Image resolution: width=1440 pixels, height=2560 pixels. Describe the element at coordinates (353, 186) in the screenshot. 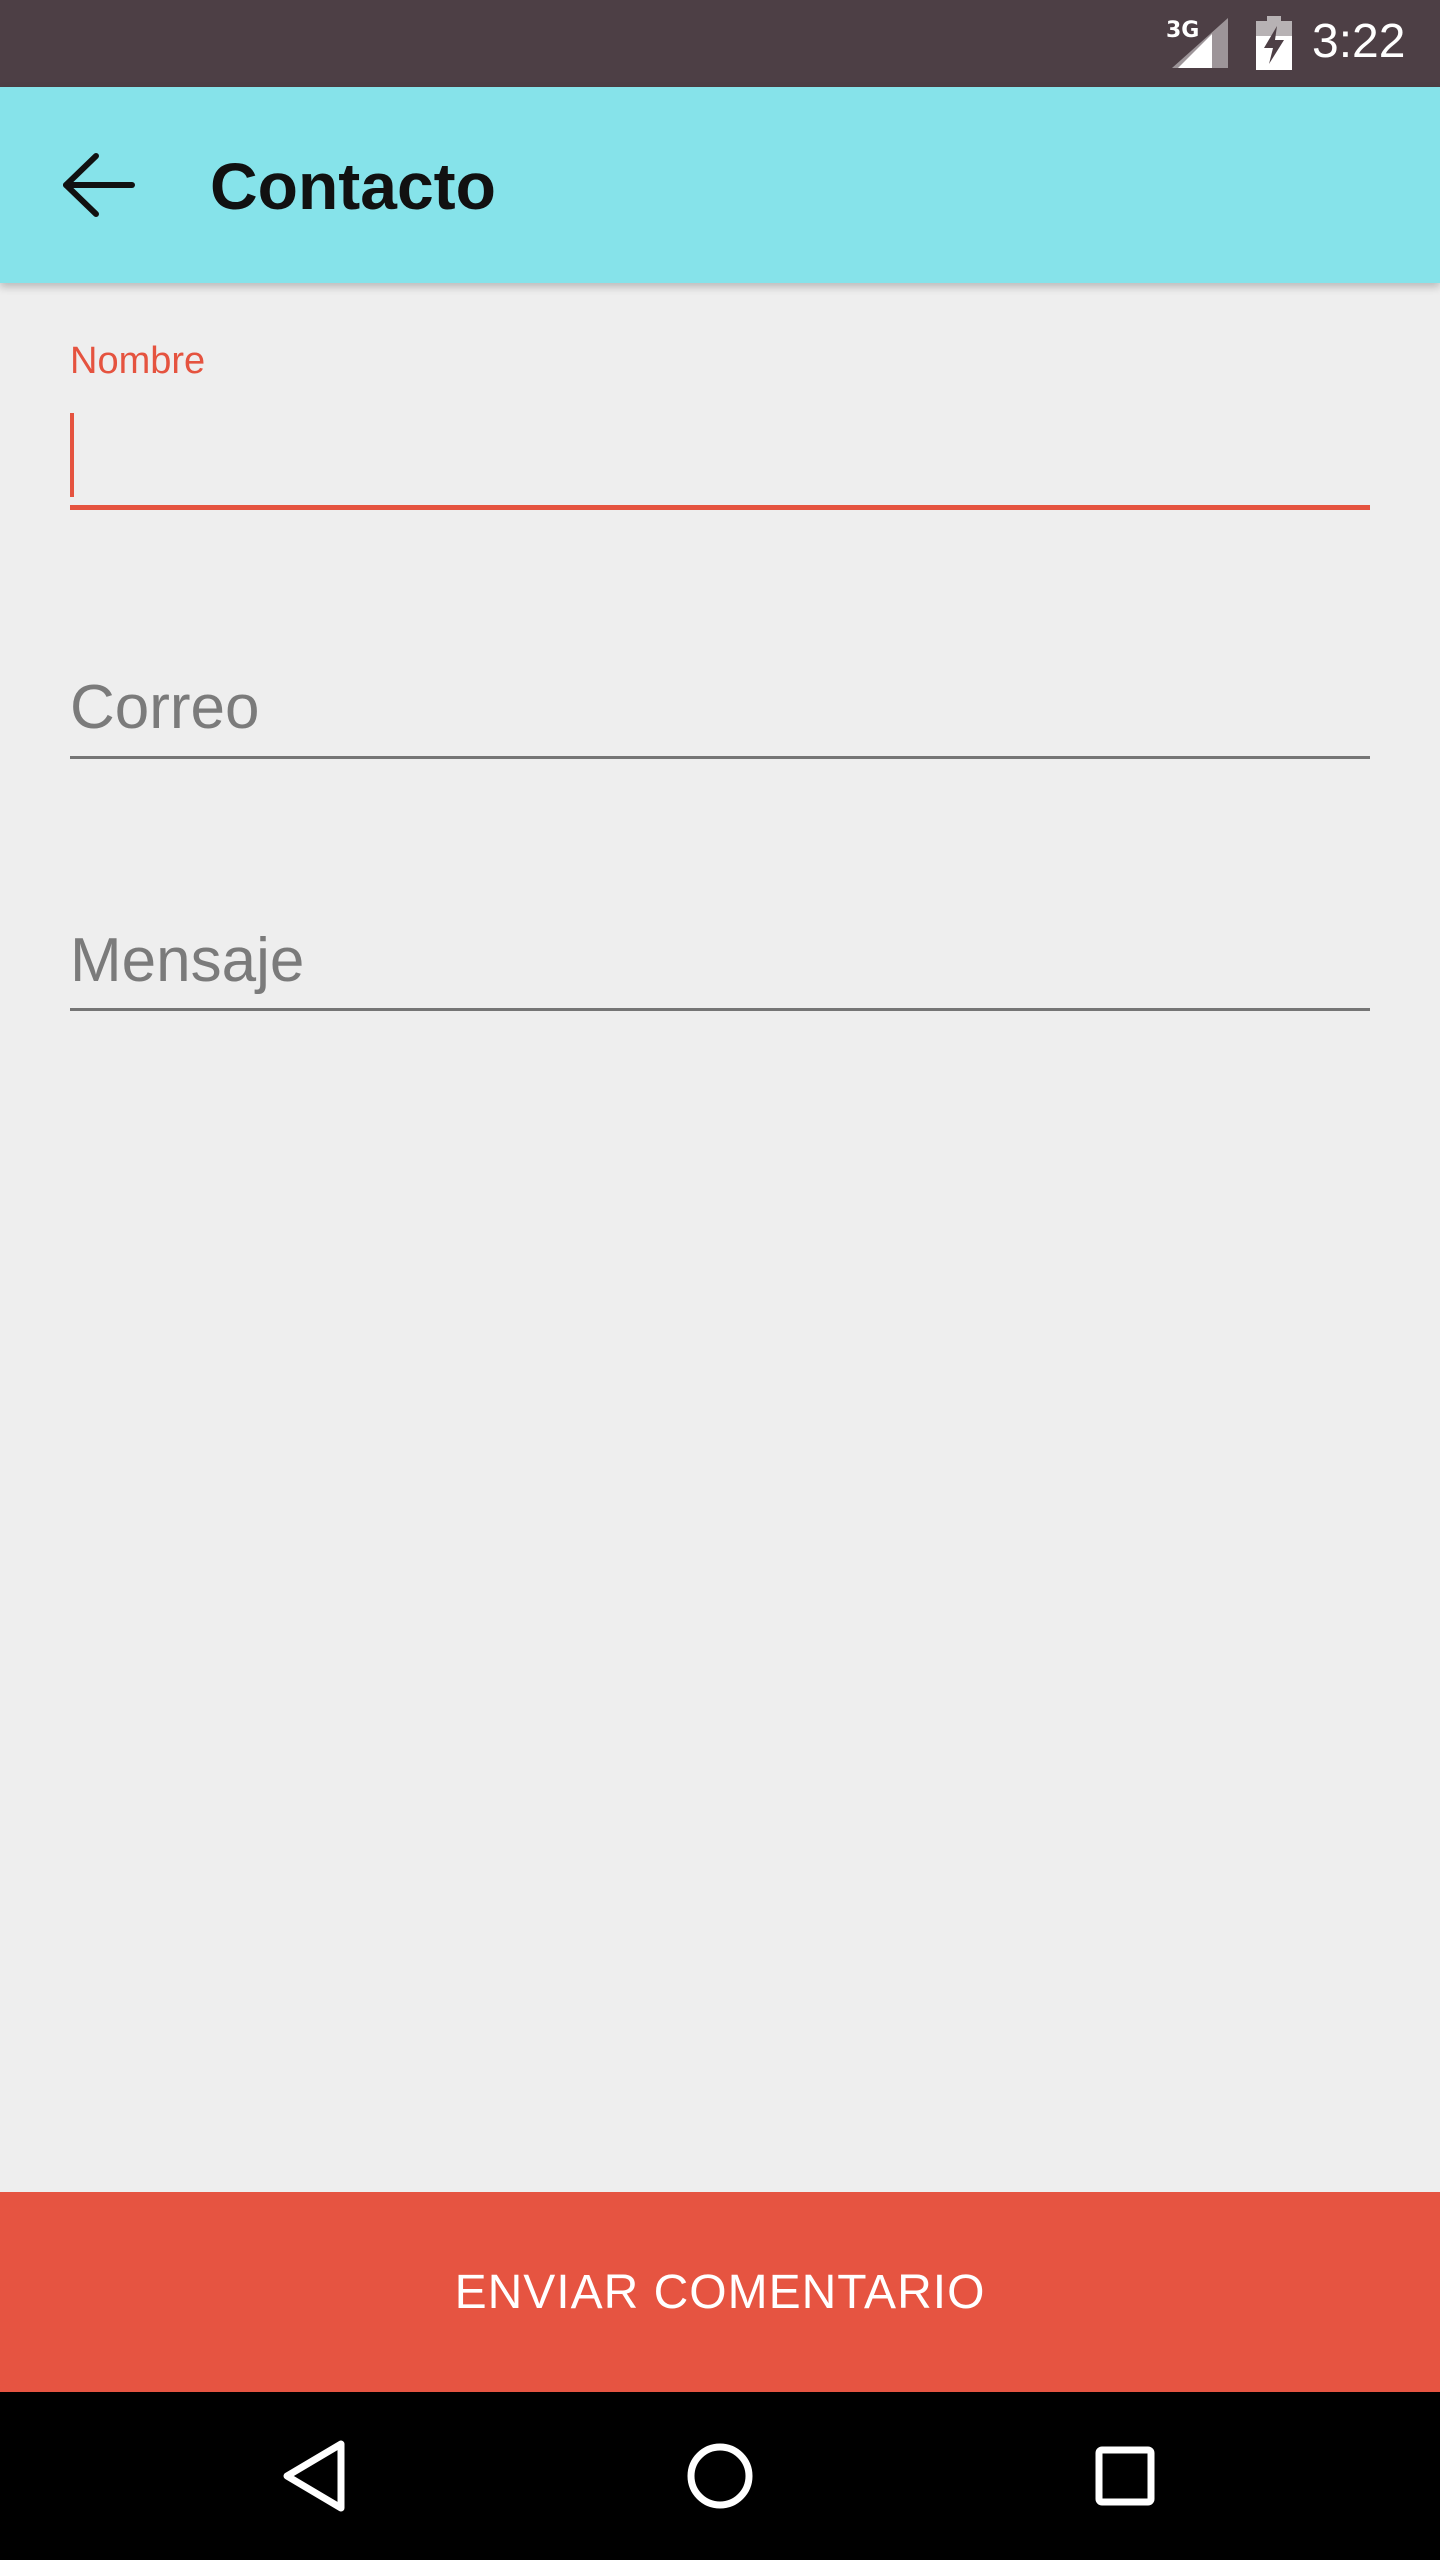

I see `page-title: Contacto` at that location.